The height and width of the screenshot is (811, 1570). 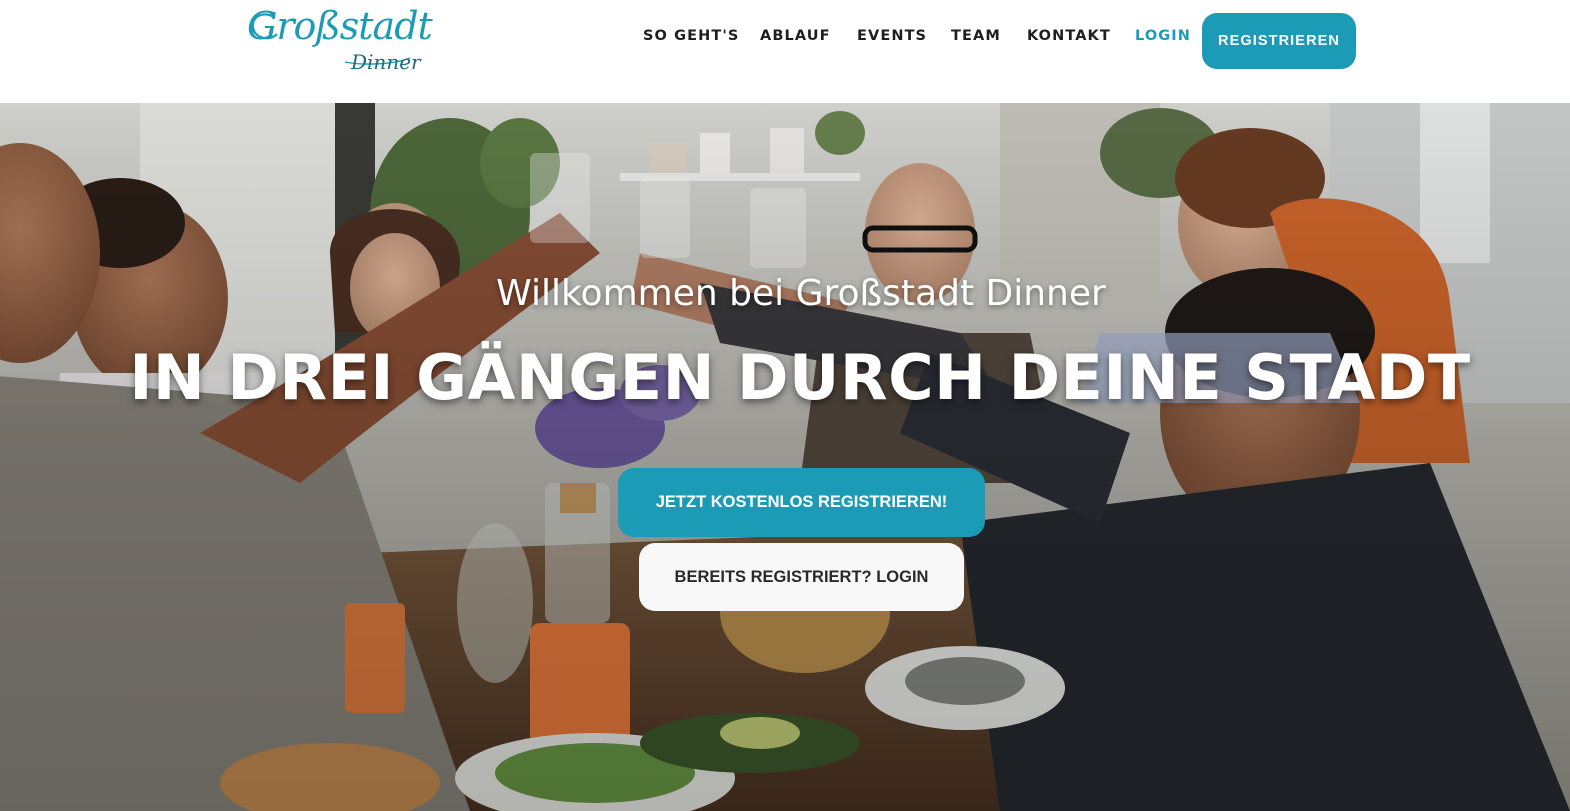 I want to click on nav-item-events: EVENTS, so click(x=892, y=39).